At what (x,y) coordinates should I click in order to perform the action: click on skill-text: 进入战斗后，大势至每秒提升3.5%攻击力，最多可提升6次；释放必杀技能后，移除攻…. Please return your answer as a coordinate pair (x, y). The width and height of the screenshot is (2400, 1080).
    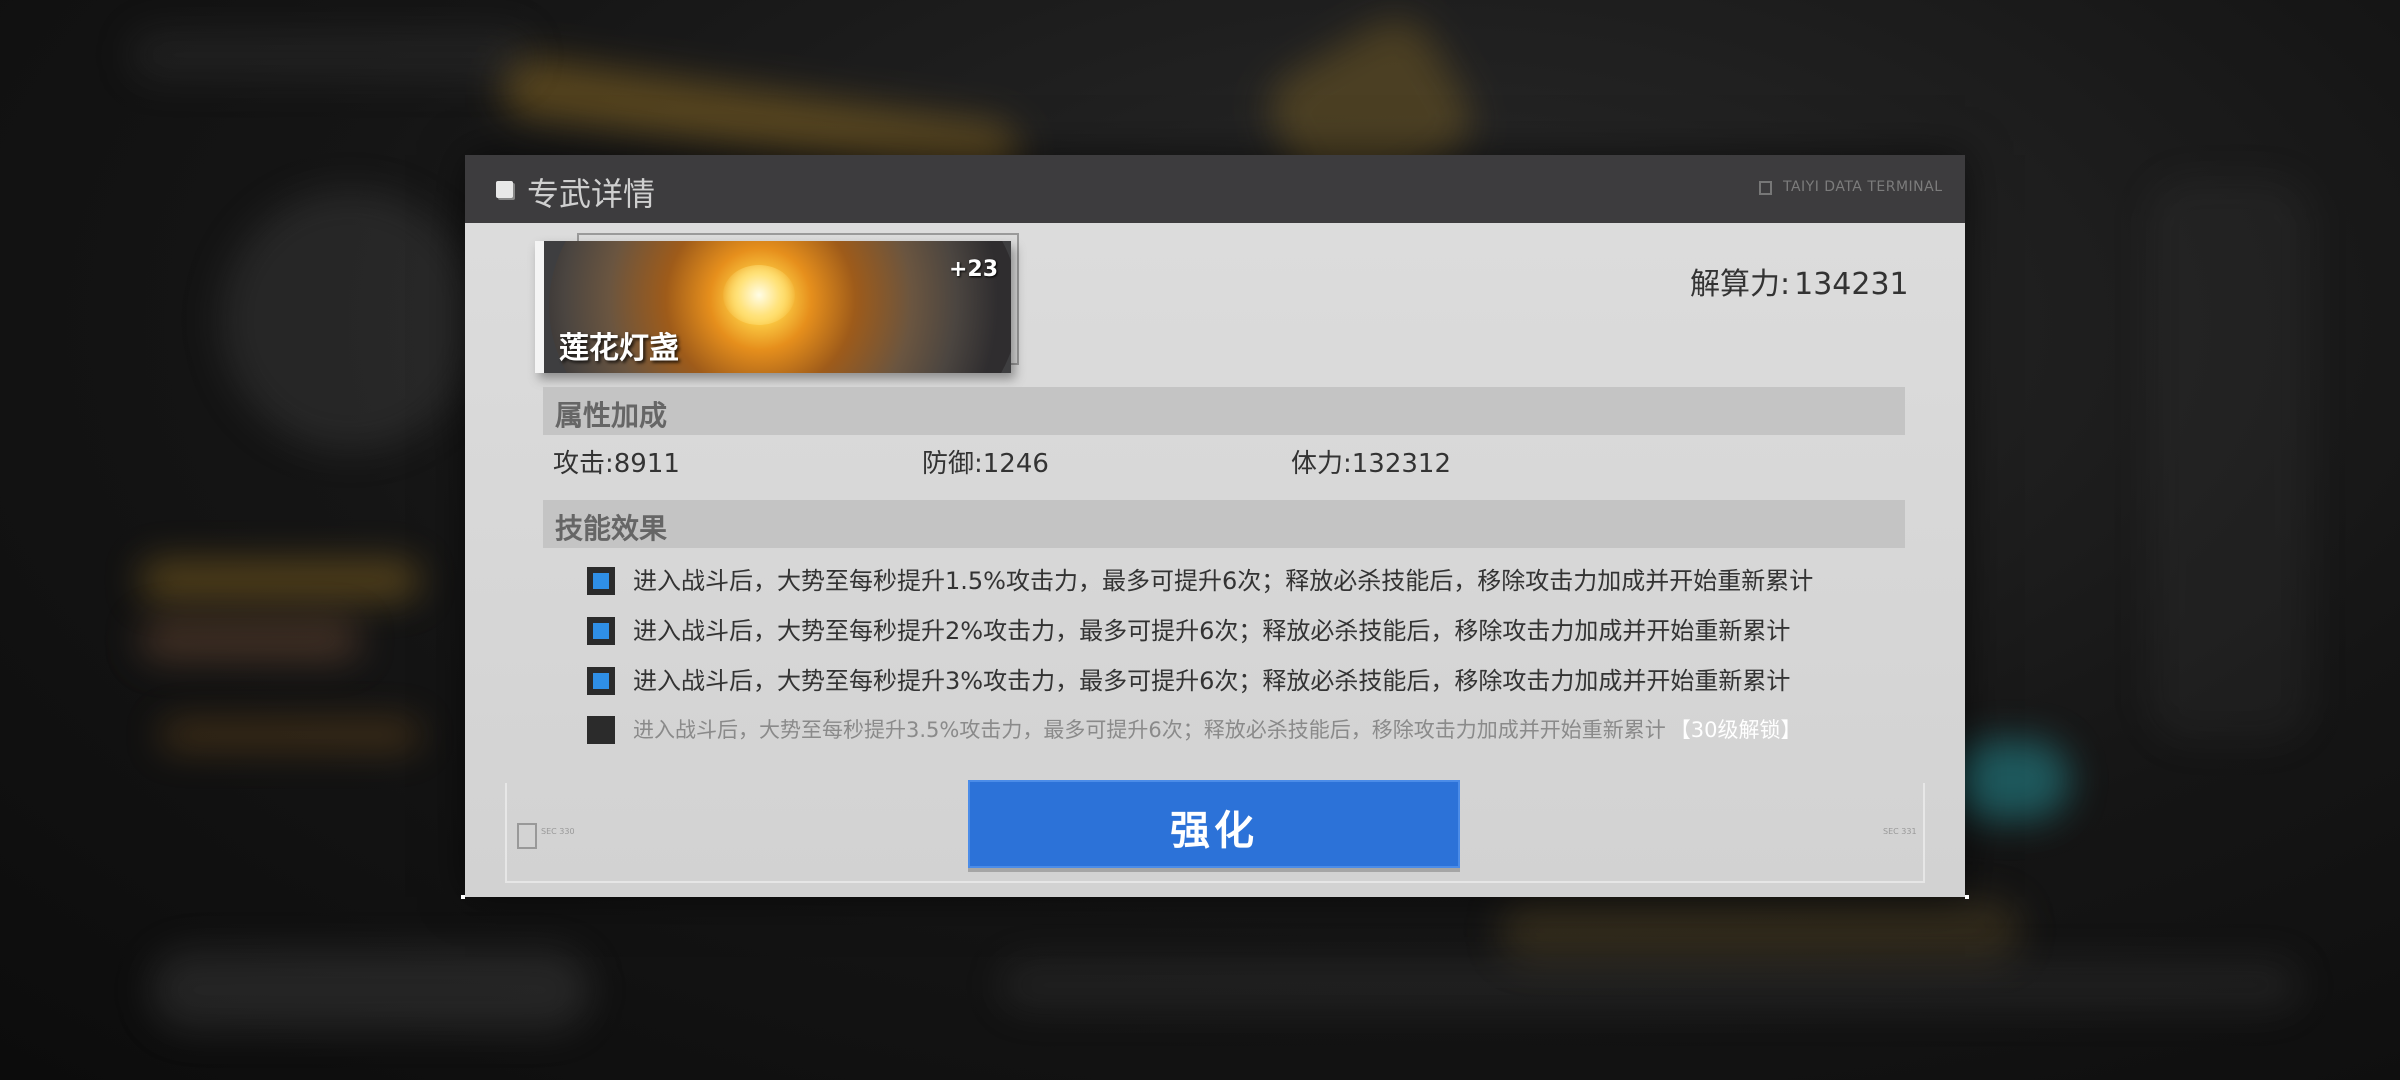
    Looking at the image, I should click on (1217, 730).